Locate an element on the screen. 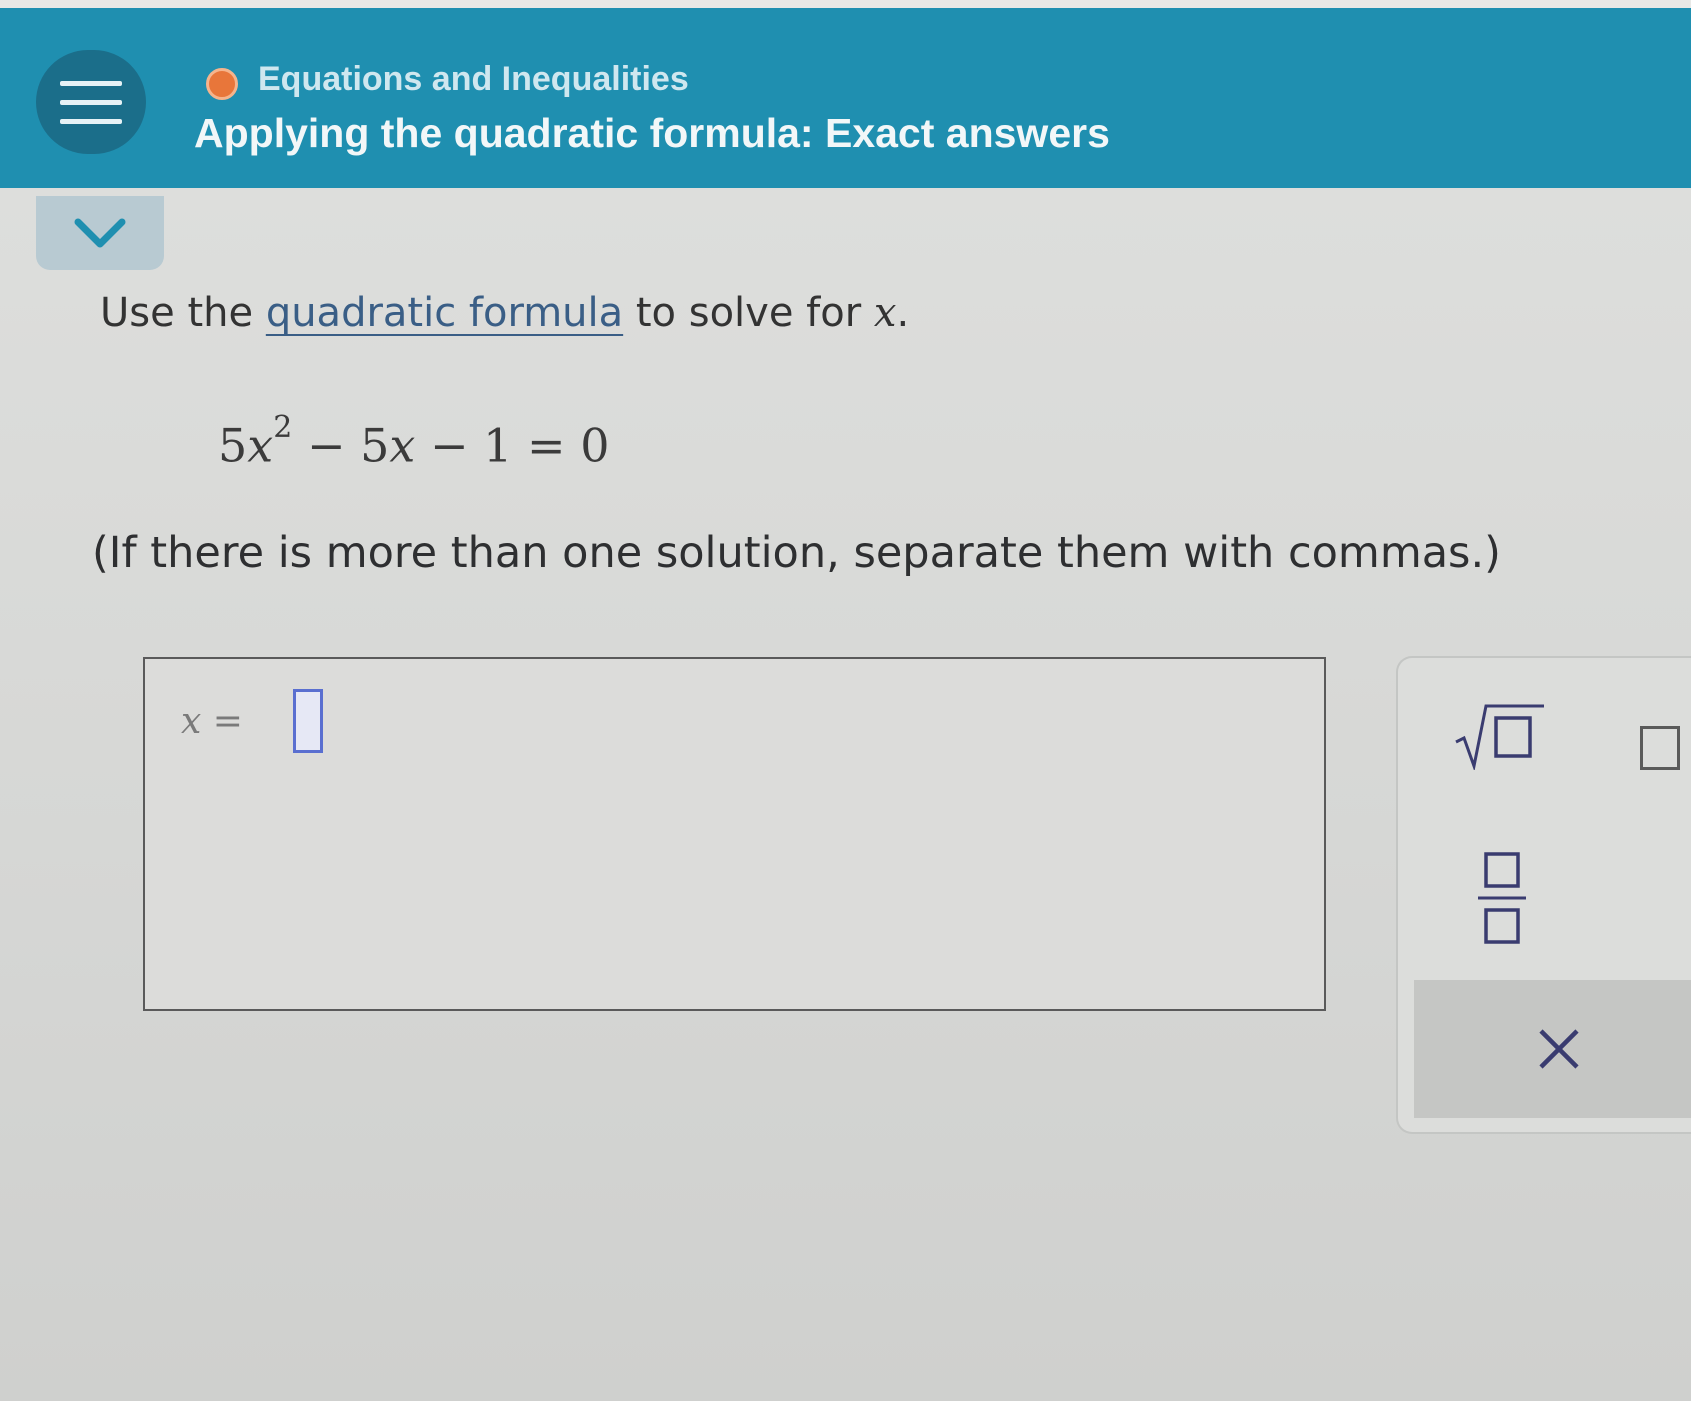  equation: 5x2 − 5x − 1 = 0 is located at coordinates (414, 441).